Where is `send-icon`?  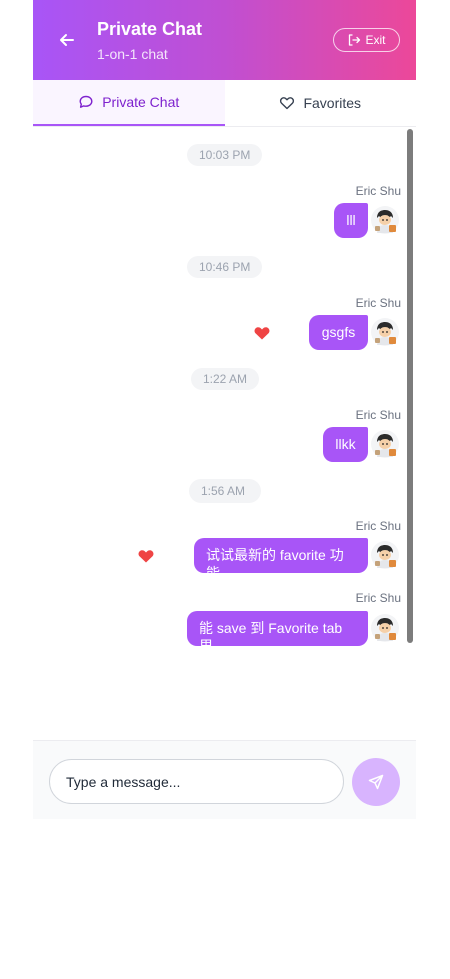 send-icon is located at coordinates (376, 782).